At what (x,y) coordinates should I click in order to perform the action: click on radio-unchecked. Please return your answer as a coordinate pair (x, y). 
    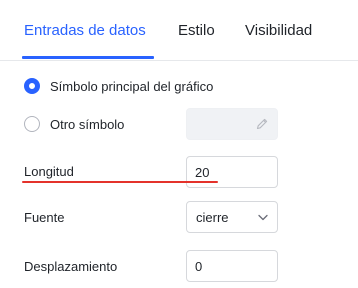
    Looking at the image, I should click on (32, 124).